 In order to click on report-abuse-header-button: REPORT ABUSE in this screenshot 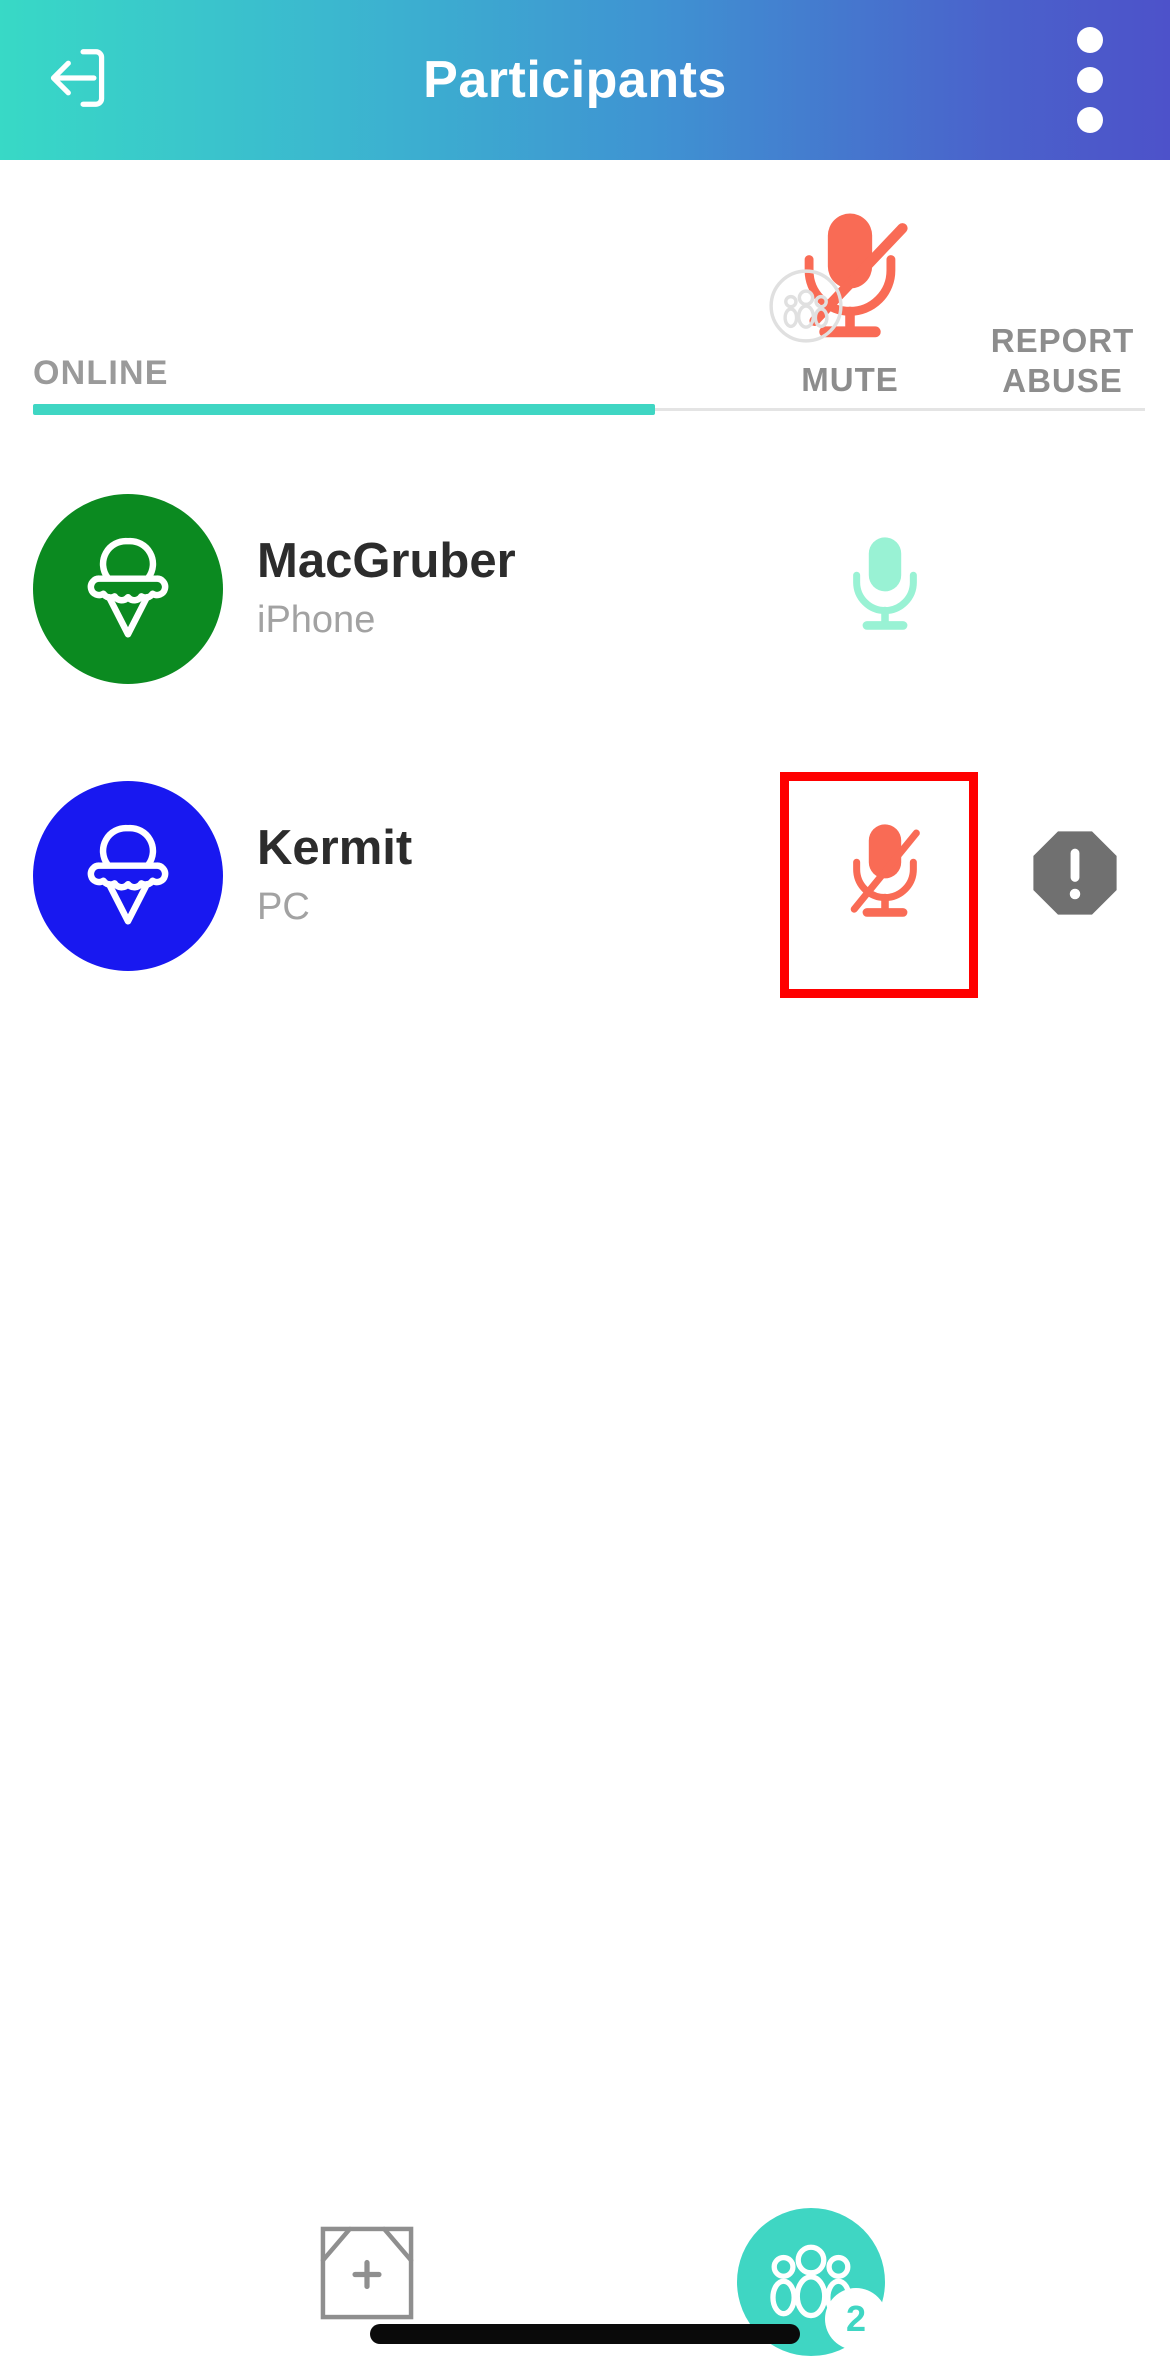, I will do `click(1062, 361)`.